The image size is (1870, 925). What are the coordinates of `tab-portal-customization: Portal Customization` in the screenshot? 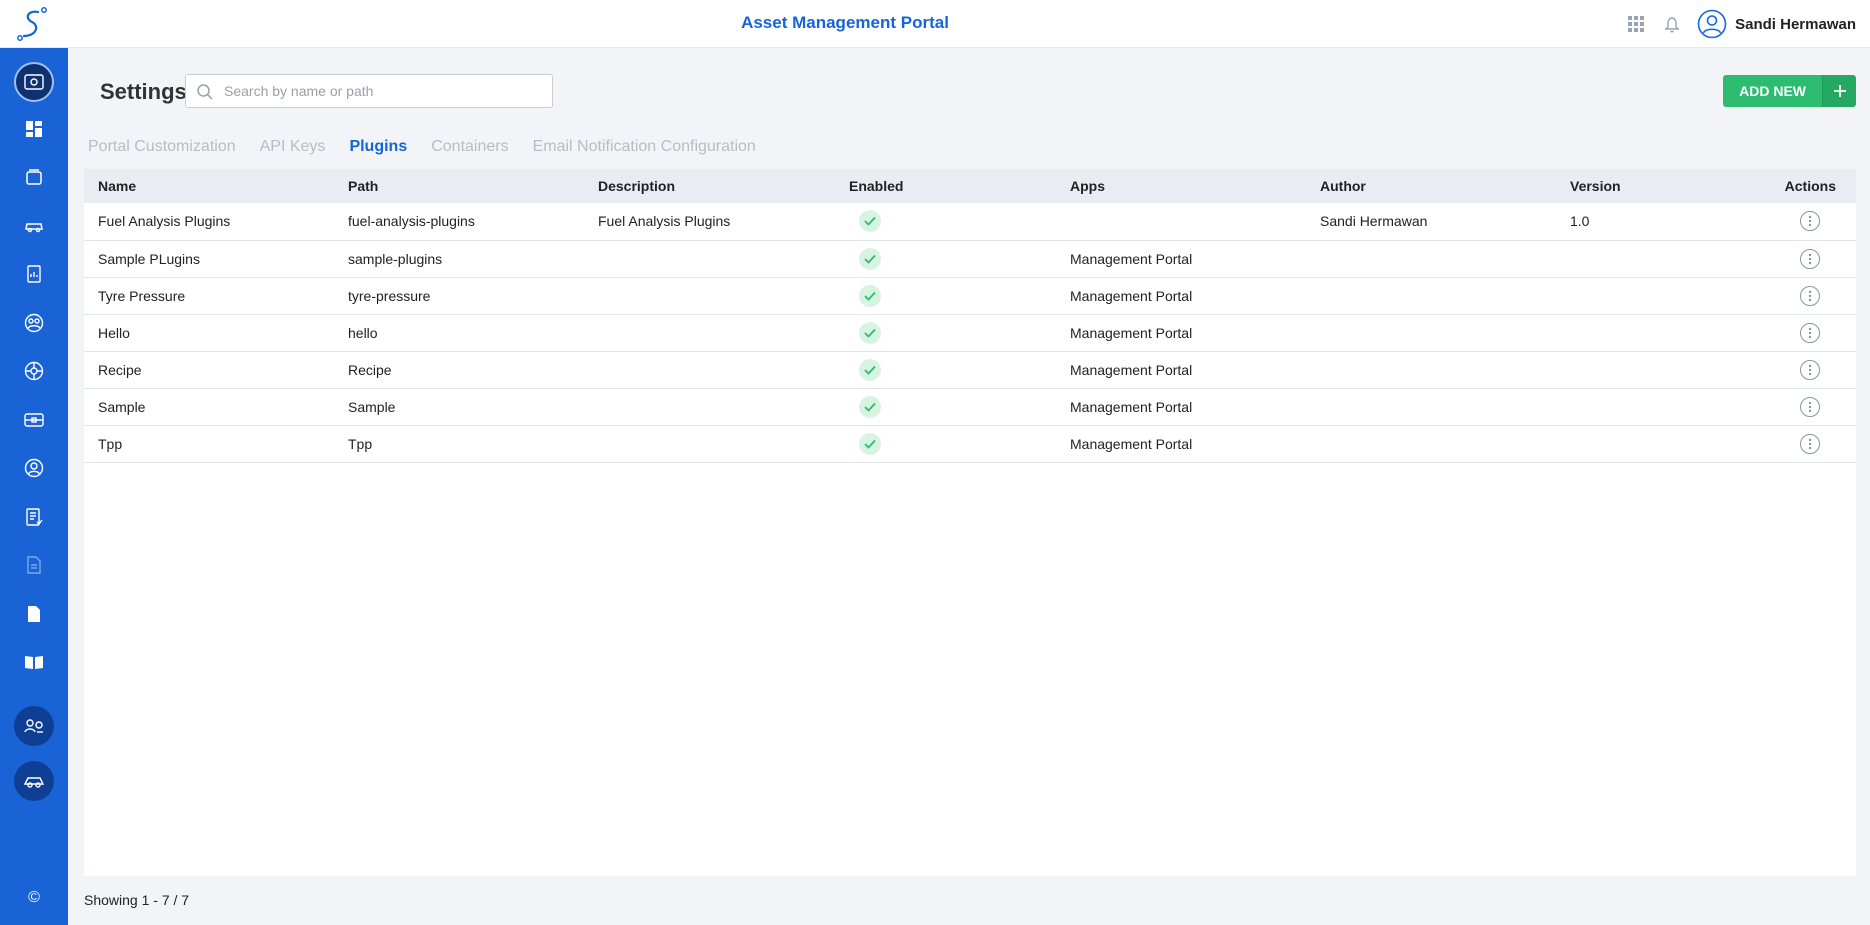 It's located at (162, 147).